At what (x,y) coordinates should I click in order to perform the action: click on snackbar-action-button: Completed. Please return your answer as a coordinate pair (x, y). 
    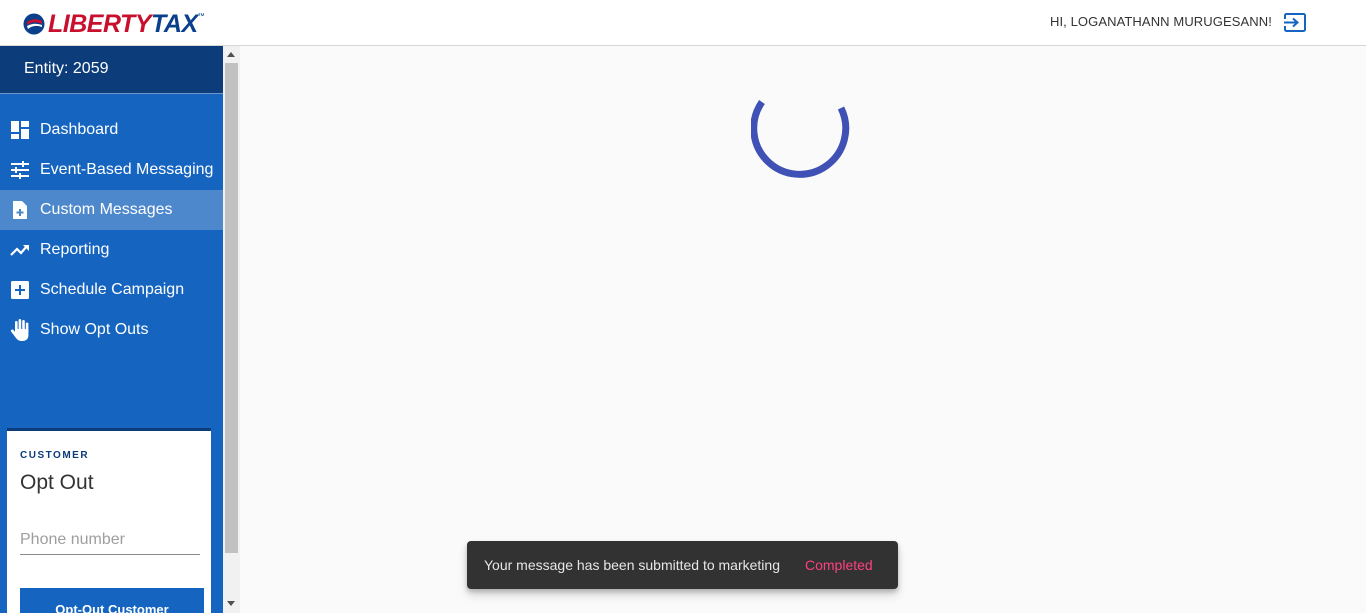
    Looking at the image, I should click on (839, 565).